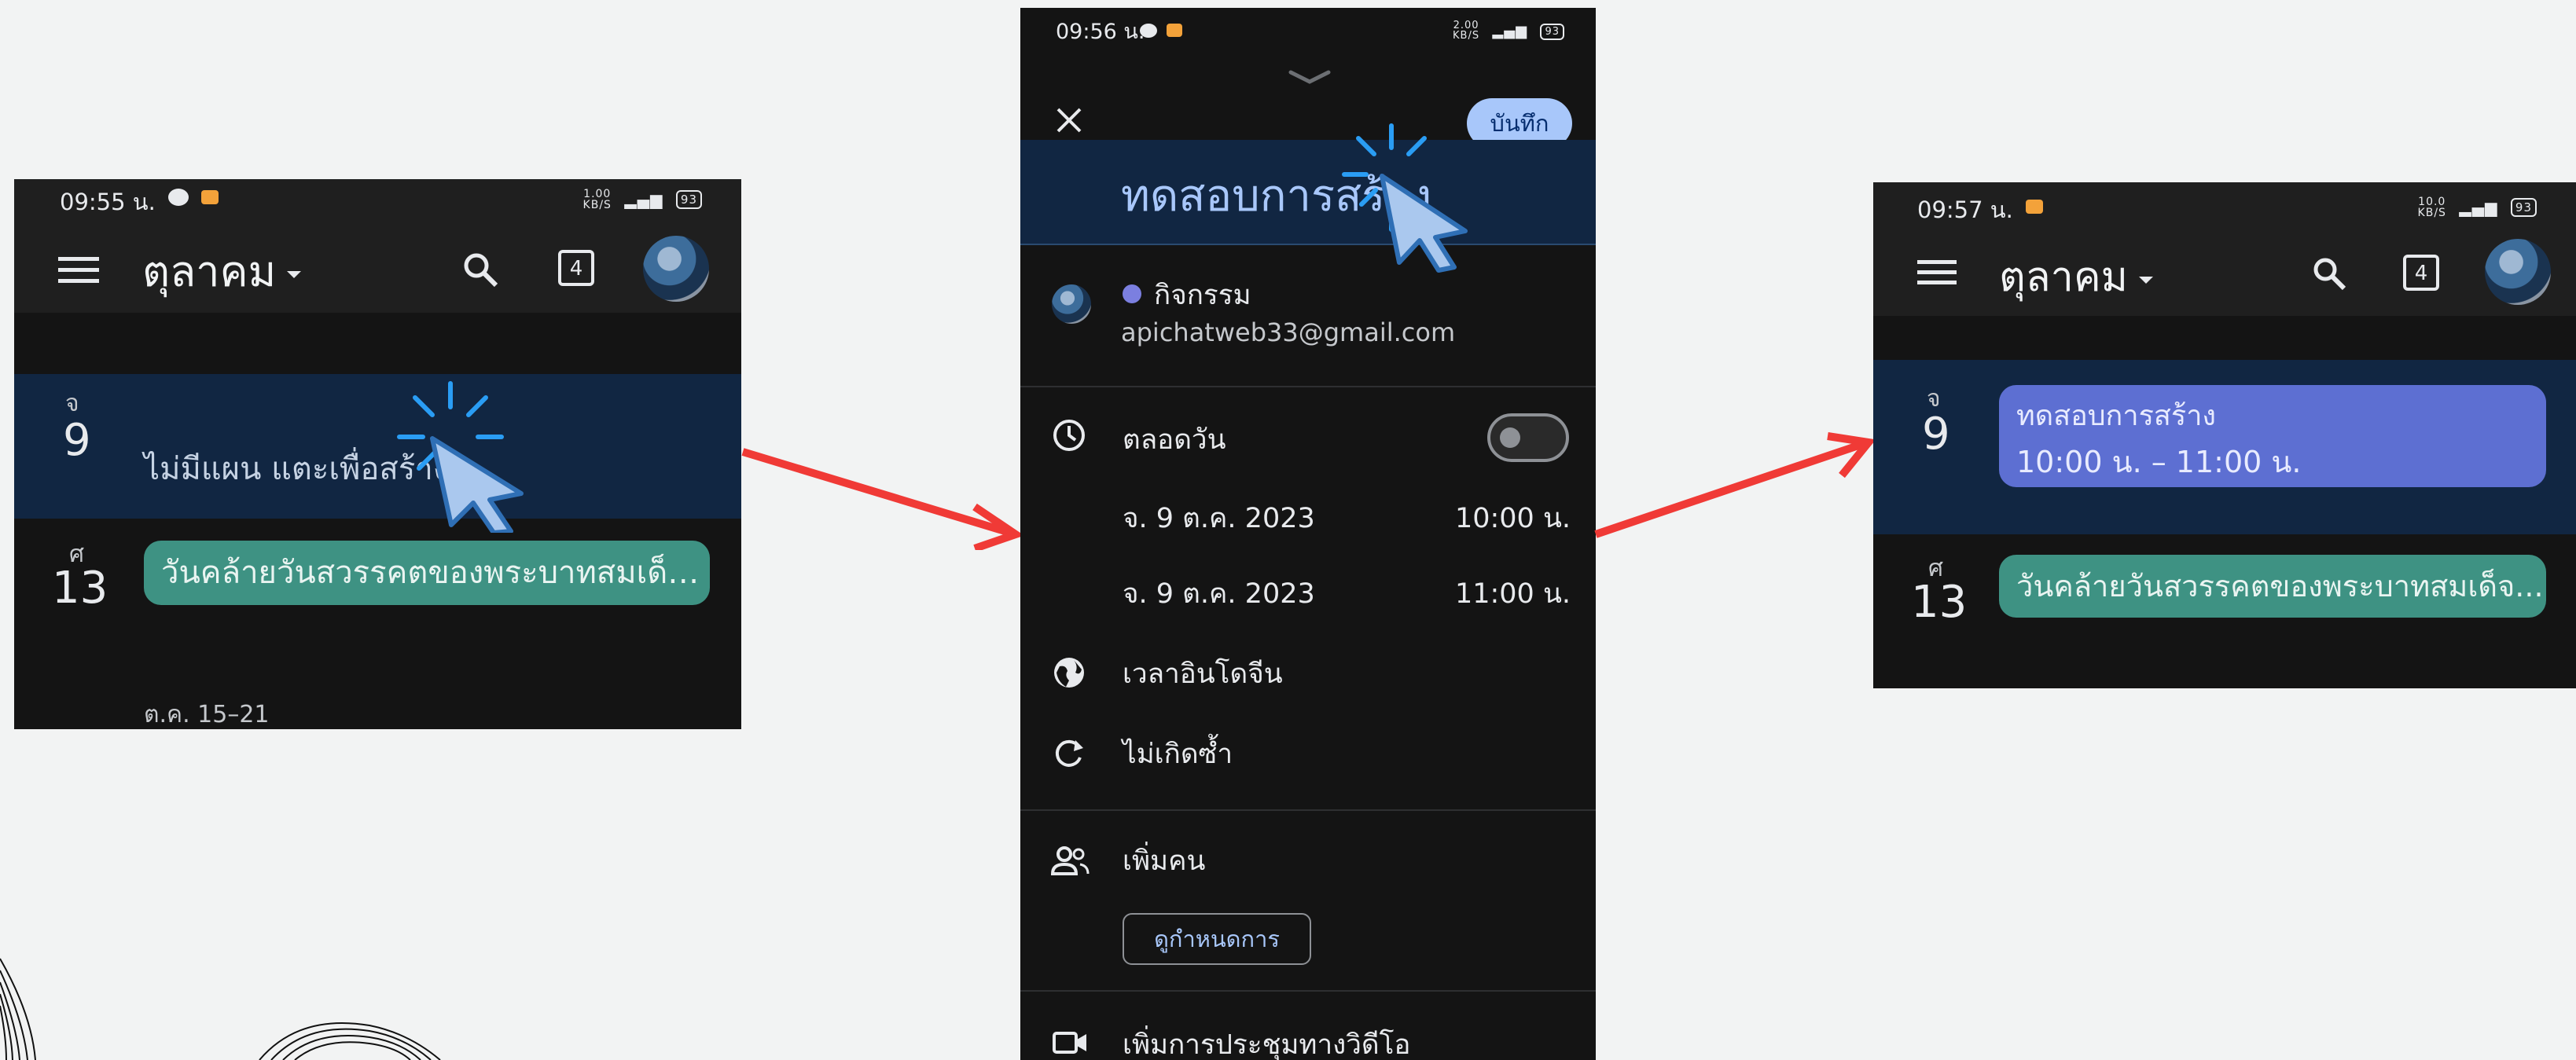  What do you see at coordinates (1219, 593) in the screenshot?
I see `end-date: จ. 9 ต.ค. 2023` at bounding box center [1219, 593].